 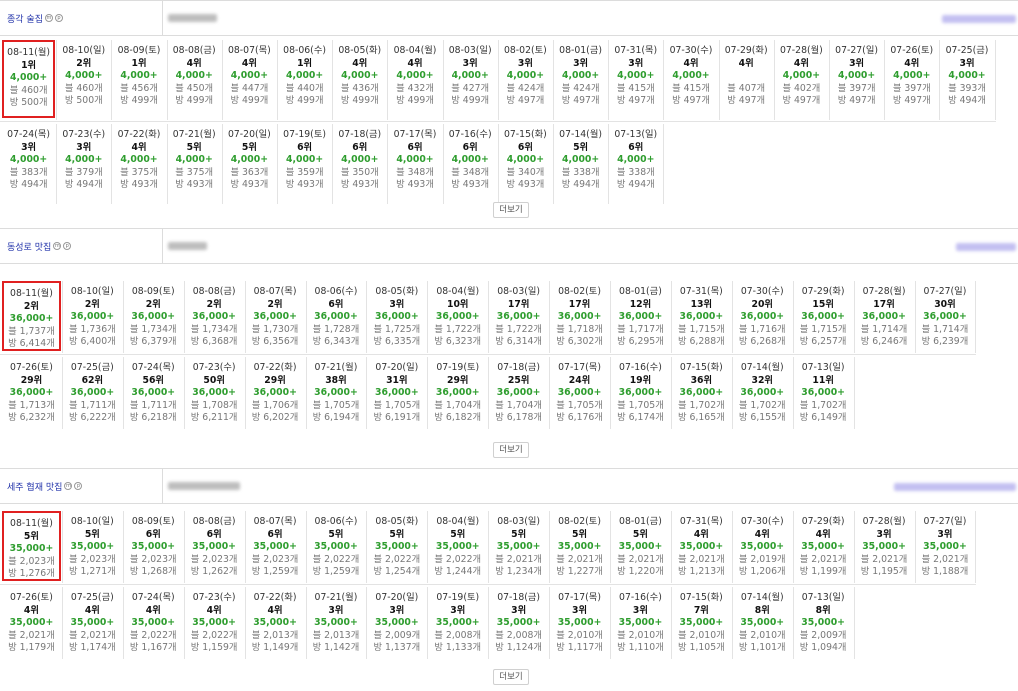 I want to click on rank-cell: 08-09(토) 2위 36,000+ 블 1,734개 방 6,379개, so click(x=153, y=316).